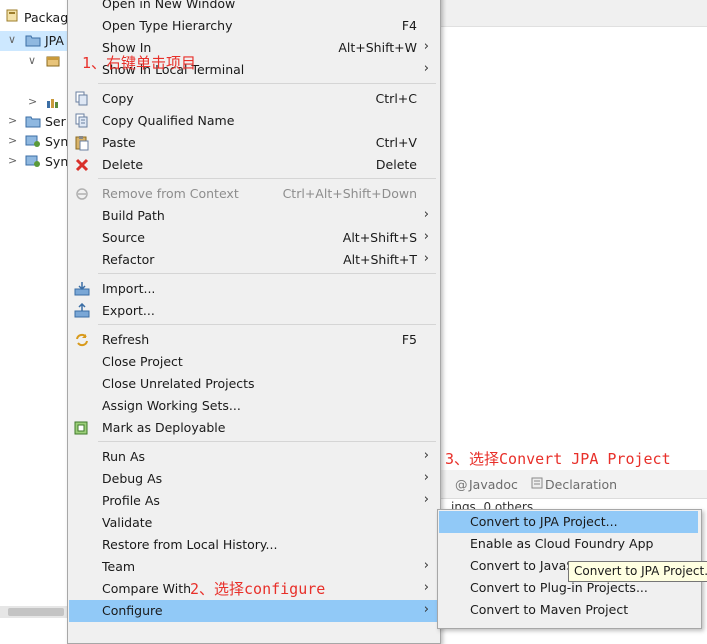 The width and height of the screenshot is (707, 644). What do you see at coordinates (253, 567) in the screenshot?
I see `menu-item-team: Team ›` at bounding box center [253, 567].